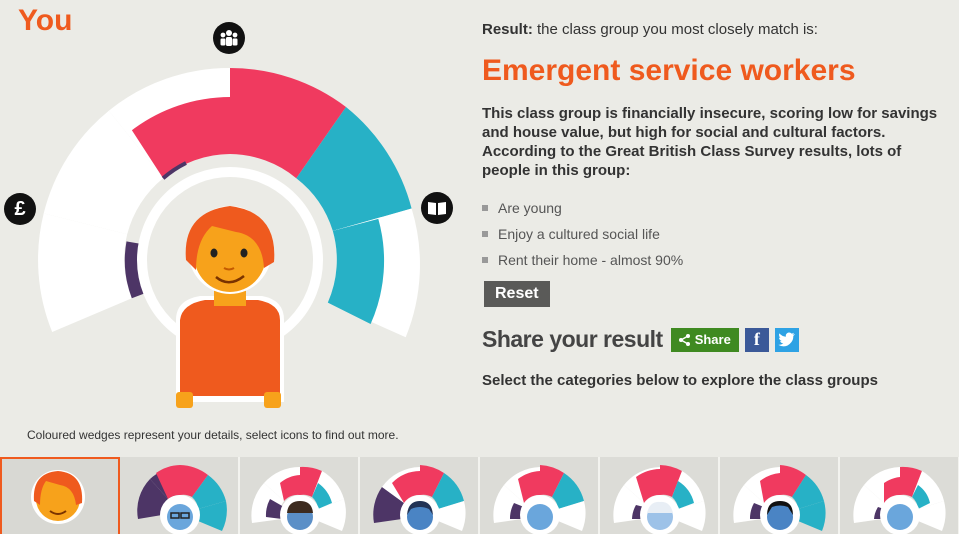 The image size is (959, 534). What do you see at coordinates (437, 208) in the screenshot?
I see `open-book-icon` at bounding box center [437, 208].